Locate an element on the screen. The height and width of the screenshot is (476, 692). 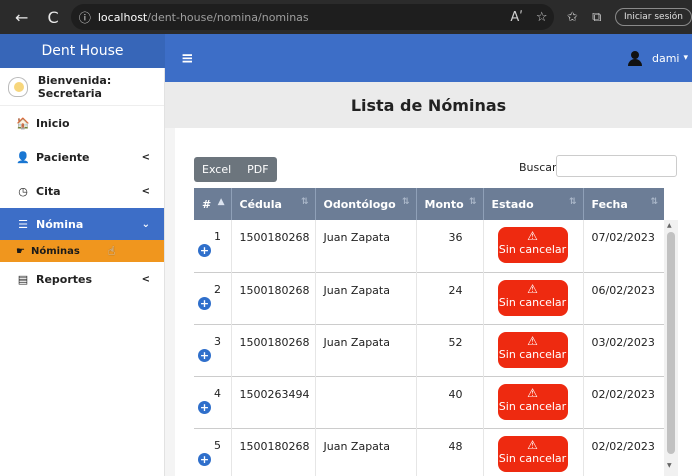
search-input is located at coordinates (616, 166).